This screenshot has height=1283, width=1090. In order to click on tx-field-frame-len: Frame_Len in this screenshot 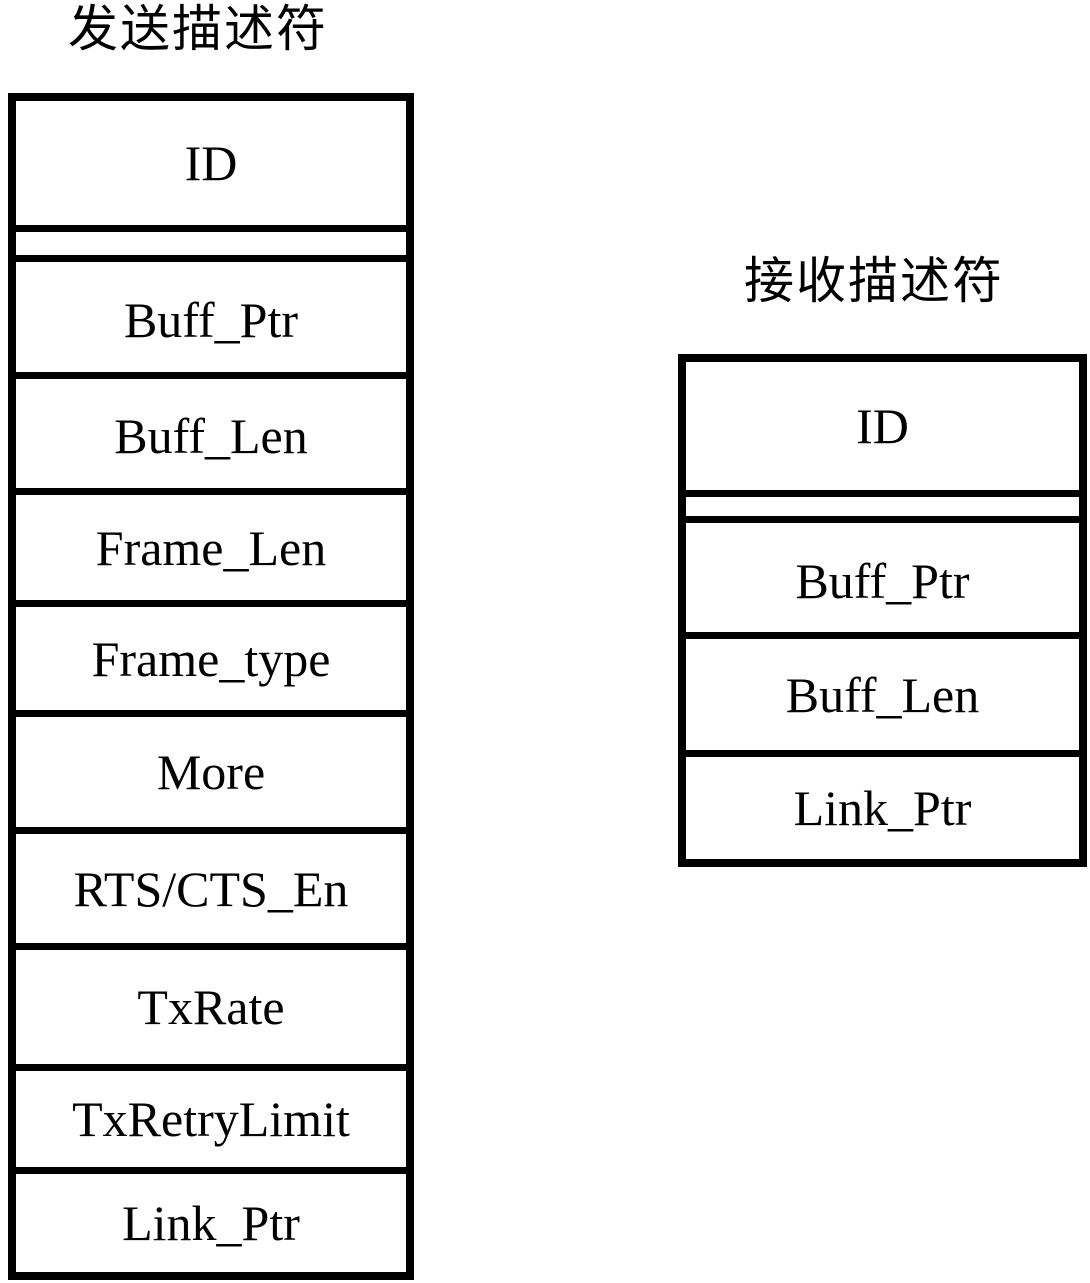, I will do `click(211, 544)`.